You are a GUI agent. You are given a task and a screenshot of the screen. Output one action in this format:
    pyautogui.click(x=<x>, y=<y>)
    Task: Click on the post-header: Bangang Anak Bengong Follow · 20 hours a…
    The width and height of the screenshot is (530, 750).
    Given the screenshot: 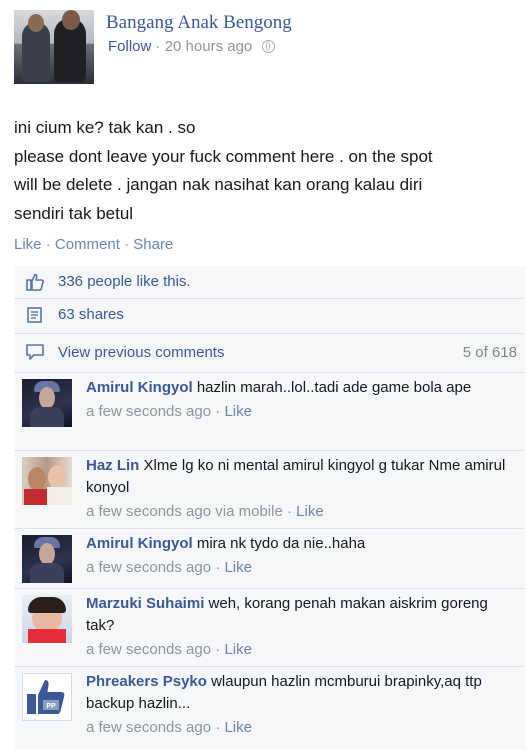 What is the action you would take?
    pyautogui.click(x=269, y=48)
    